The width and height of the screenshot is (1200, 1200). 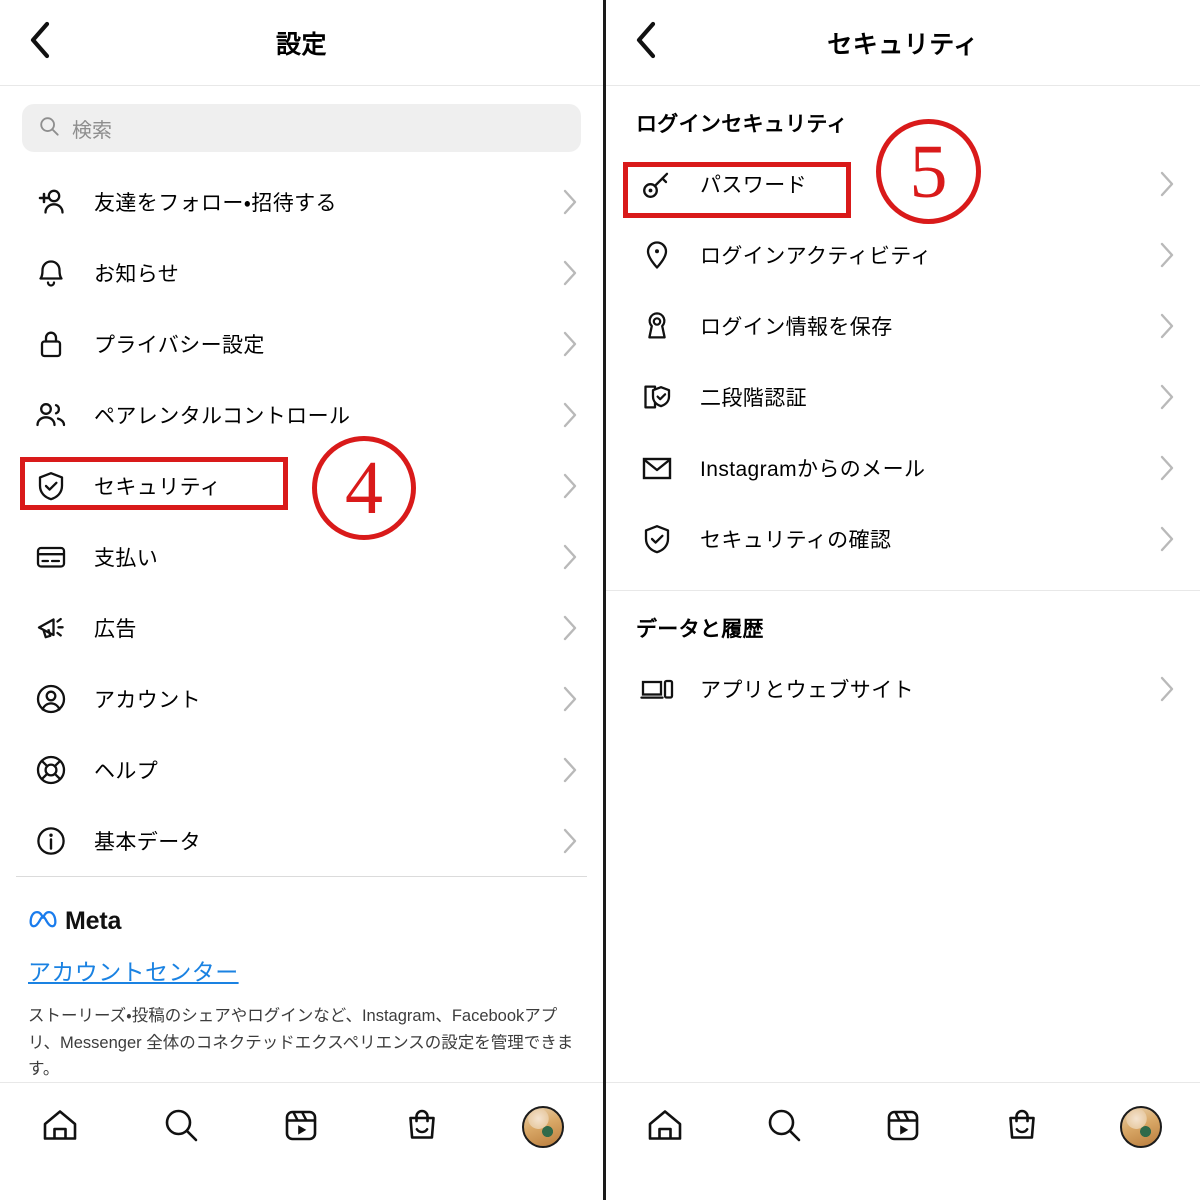 I want to click on security-header: セキュリティ, so click(x=903, y=43).